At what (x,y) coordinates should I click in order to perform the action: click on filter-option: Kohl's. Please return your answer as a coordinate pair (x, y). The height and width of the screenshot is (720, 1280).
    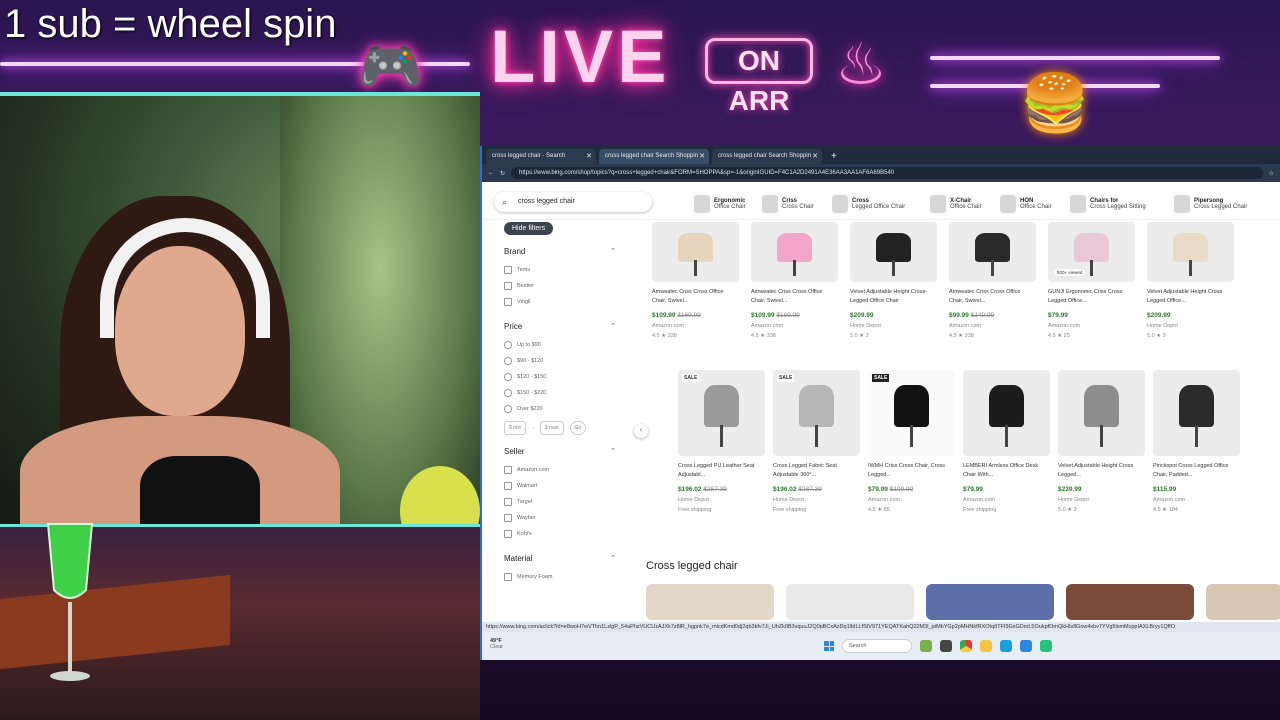
    Looking at the image, I should click on (565, 534).